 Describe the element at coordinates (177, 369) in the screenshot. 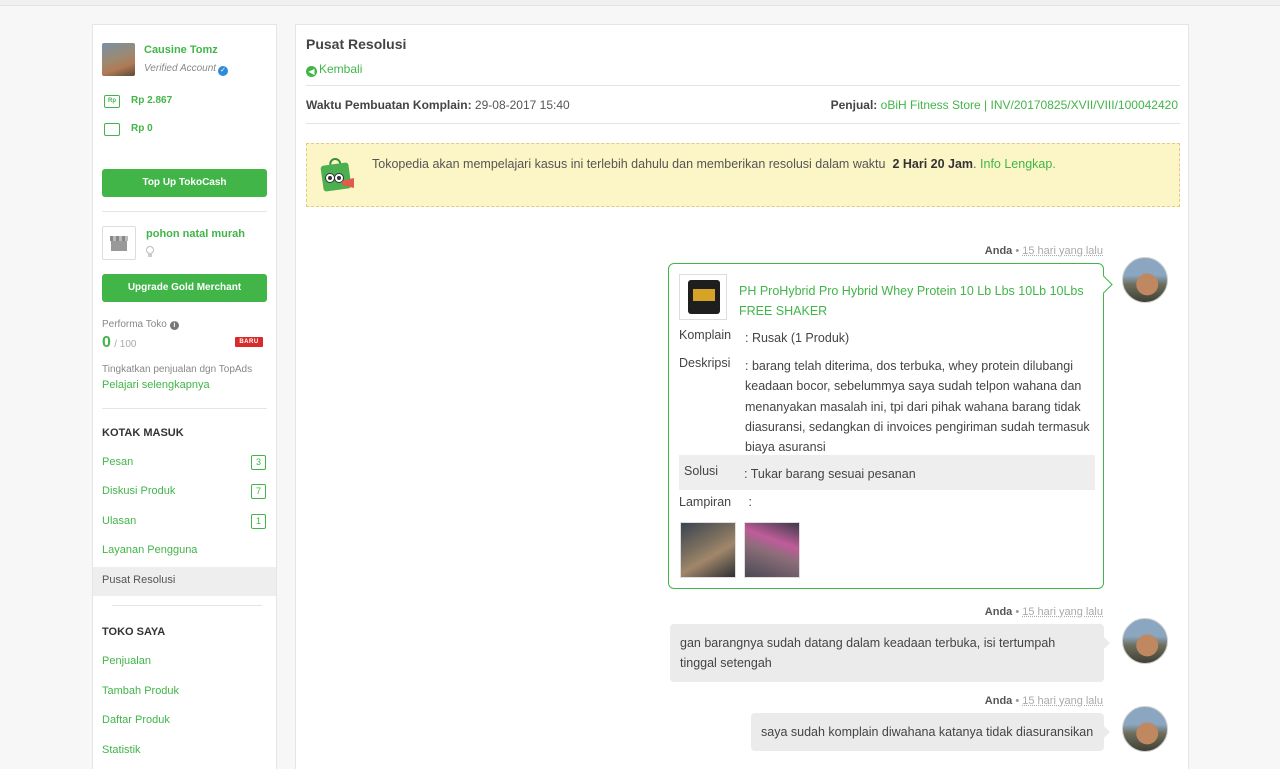

I see `topads-text: Tingkatkan penjualan dgn TopAds` at that location.